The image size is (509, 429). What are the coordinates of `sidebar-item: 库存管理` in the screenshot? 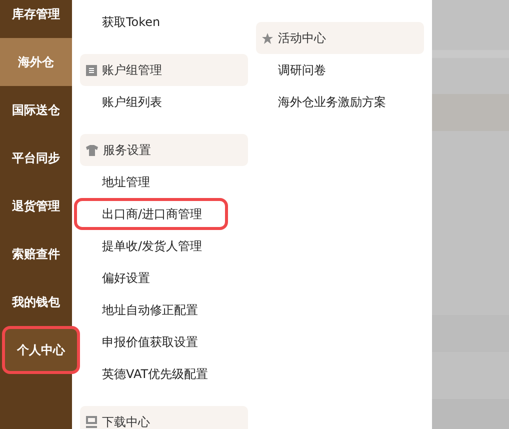 It's located at (36, 19).